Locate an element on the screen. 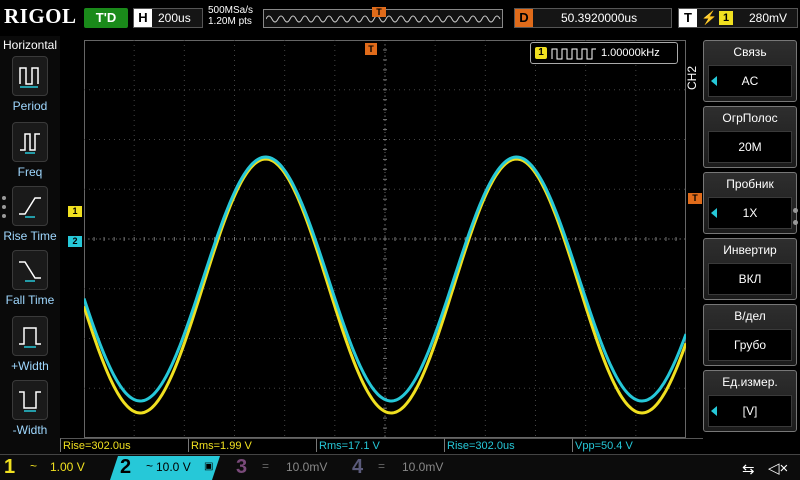  measurement-result: Rms=1.99 V is located at coordinates (252, 445).